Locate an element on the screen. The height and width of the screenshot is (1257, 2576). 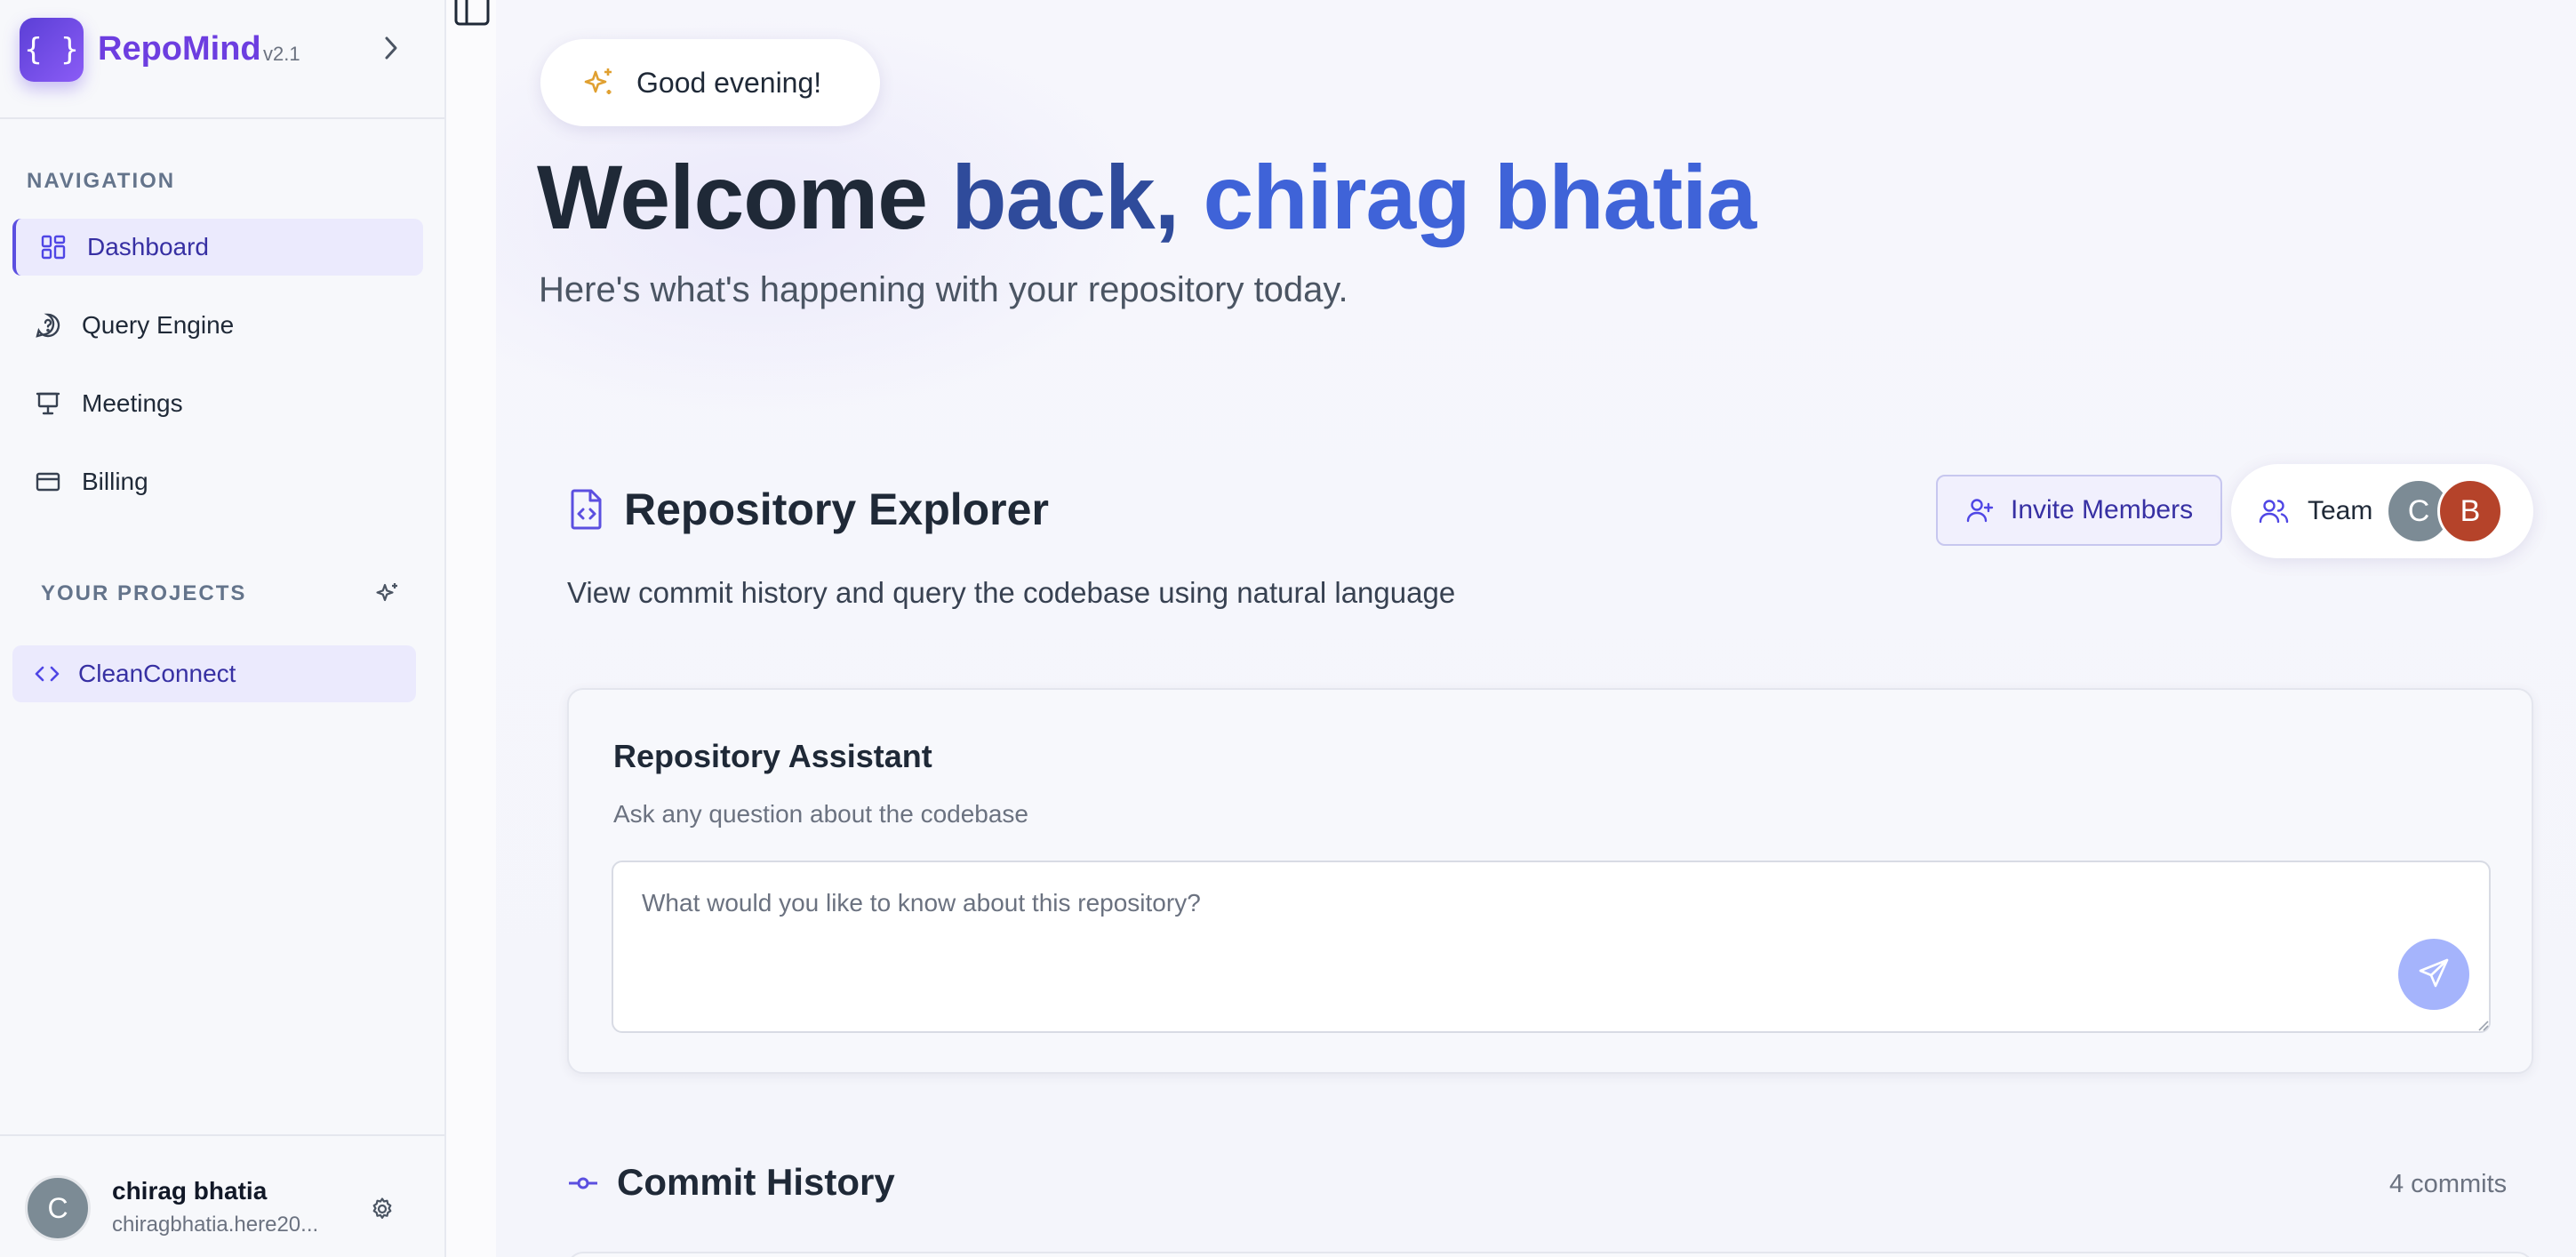
sidebar-rail is located at coordinates (471, 628).